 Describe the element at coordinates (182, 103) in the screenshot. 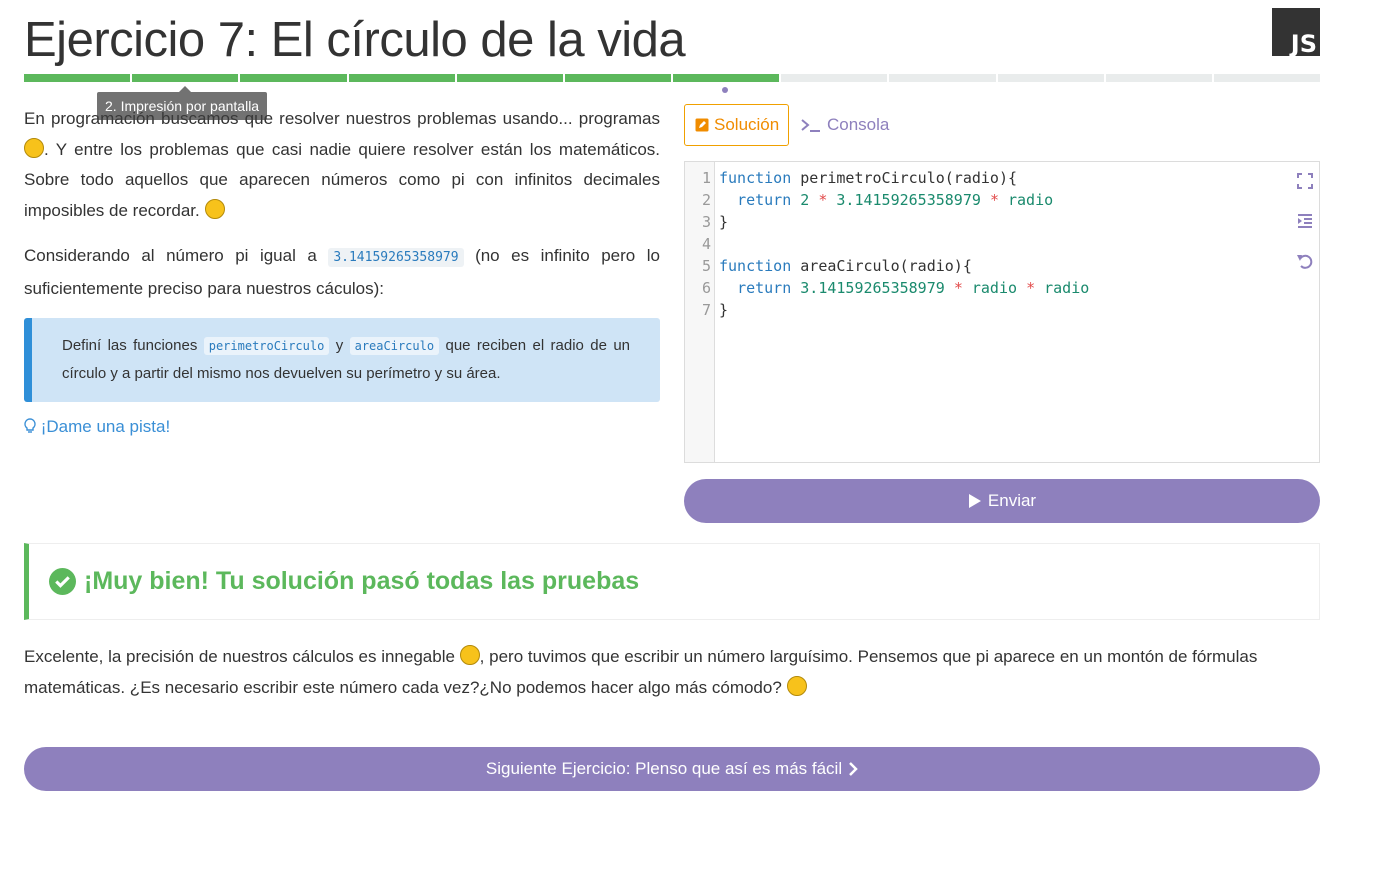

I see `progress-tooltip: 2. Impresión por pantalla` at that location.